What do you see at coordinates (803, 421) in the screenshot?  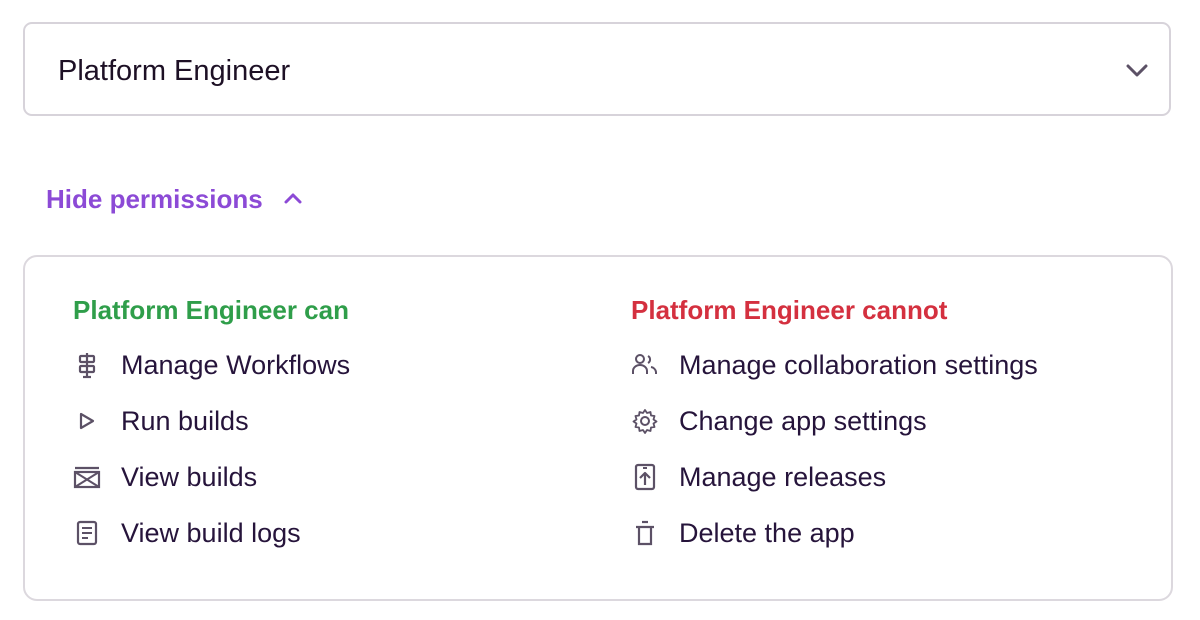 I see `permission-label: Change app settings` at bounding box center [803, 421].